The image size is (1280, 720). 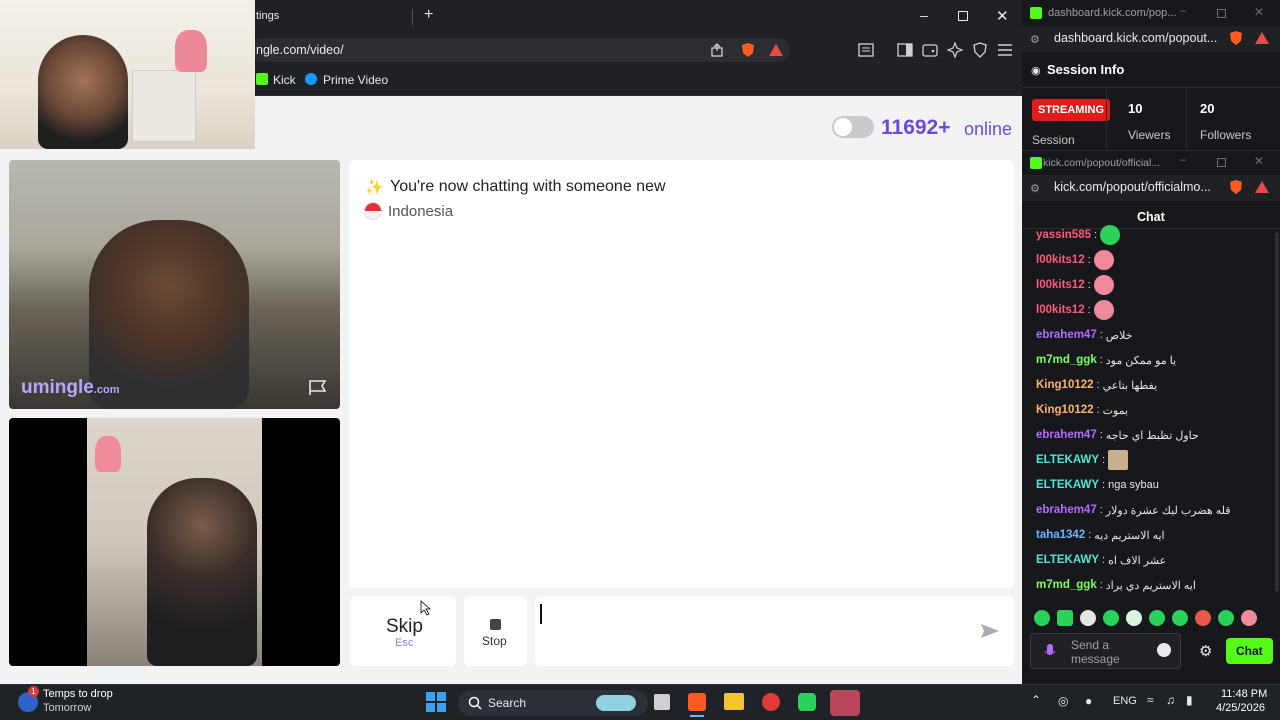 What do you see at coordinates (990, 631) in the screenshot?
I see `send-icon` at bounding box center [990, 631].